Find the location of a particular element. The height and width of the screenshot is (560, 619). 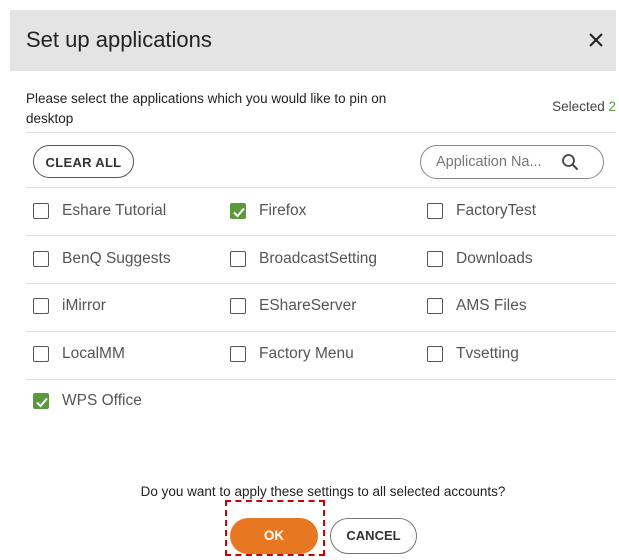

selected-counter: Selected 2 is located at coordinates (584, 106).